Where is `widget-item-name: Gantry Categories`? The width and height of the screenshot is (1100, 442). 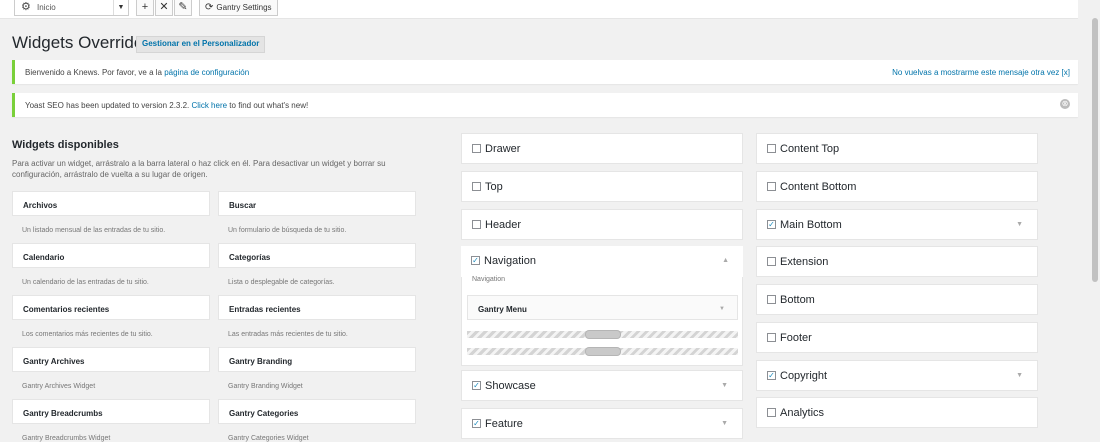 widget-item-name: Gantry Categories is located at coordinates (264, 413).